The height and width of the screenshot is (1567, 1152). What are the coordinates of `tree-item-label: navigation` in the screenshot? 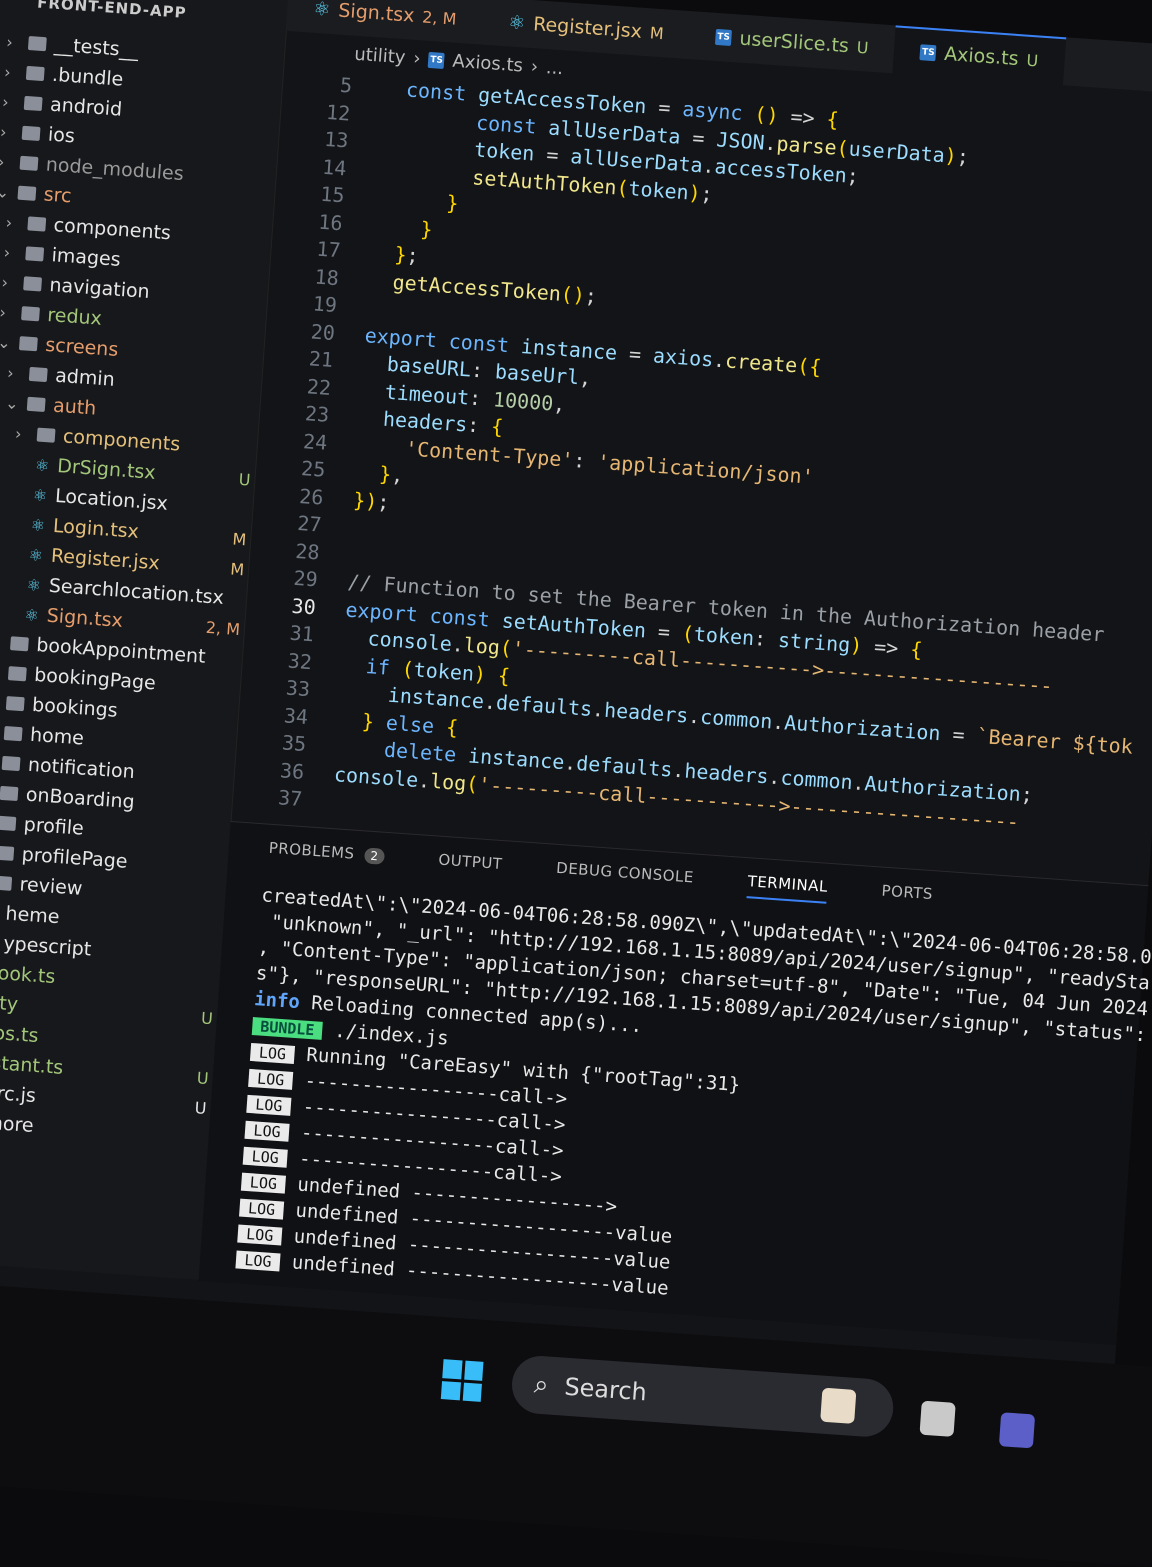 It's located at (100, 288).